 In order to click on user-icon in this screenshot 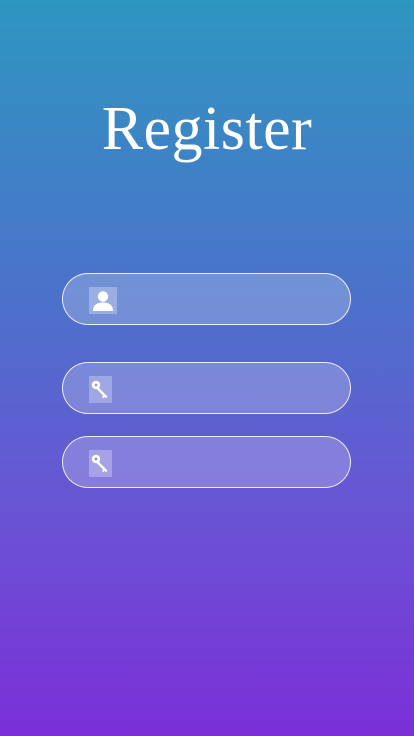, I will do `click(103, 300)`.